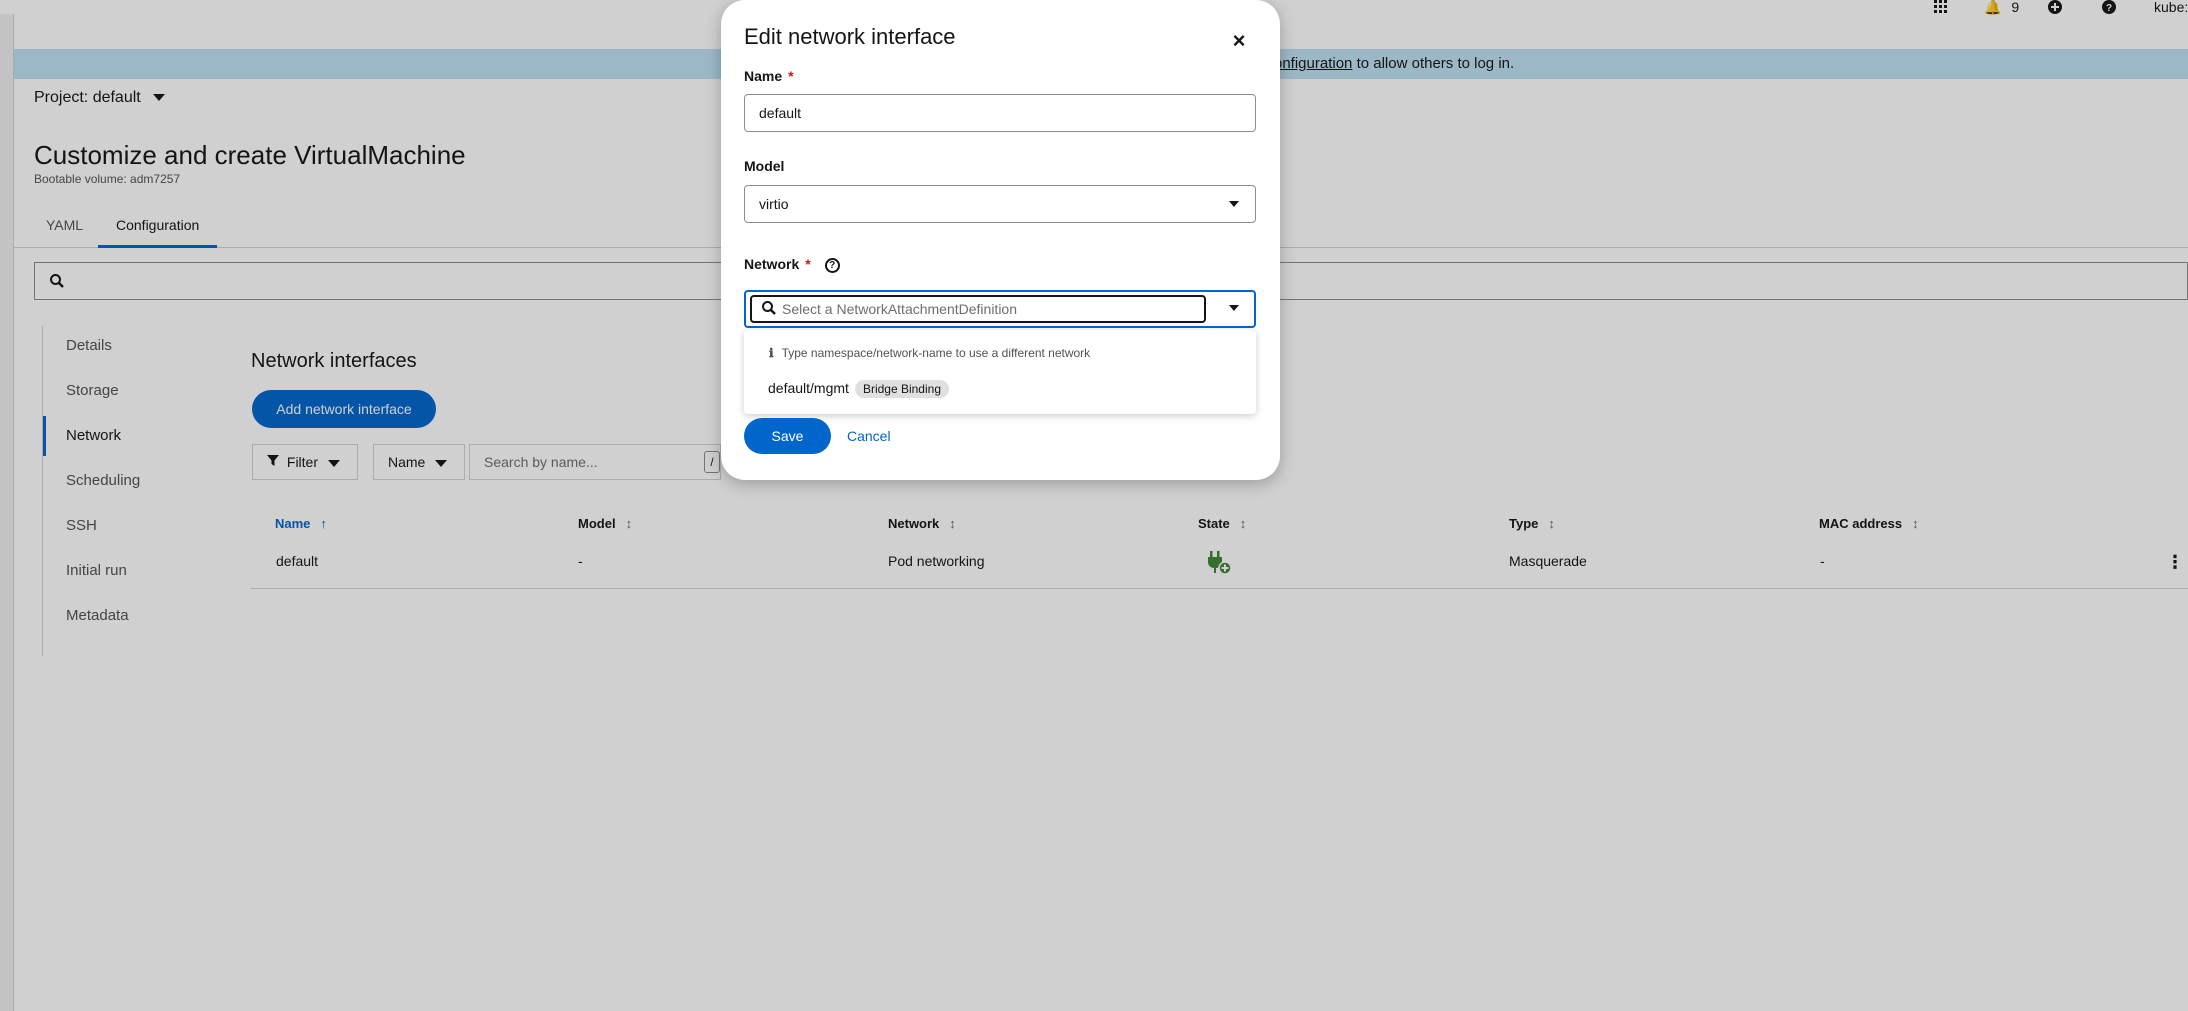 The height and width of the screenshot is (1011, 2188). I want to click on model-select: virtio, so click(1000, 204).